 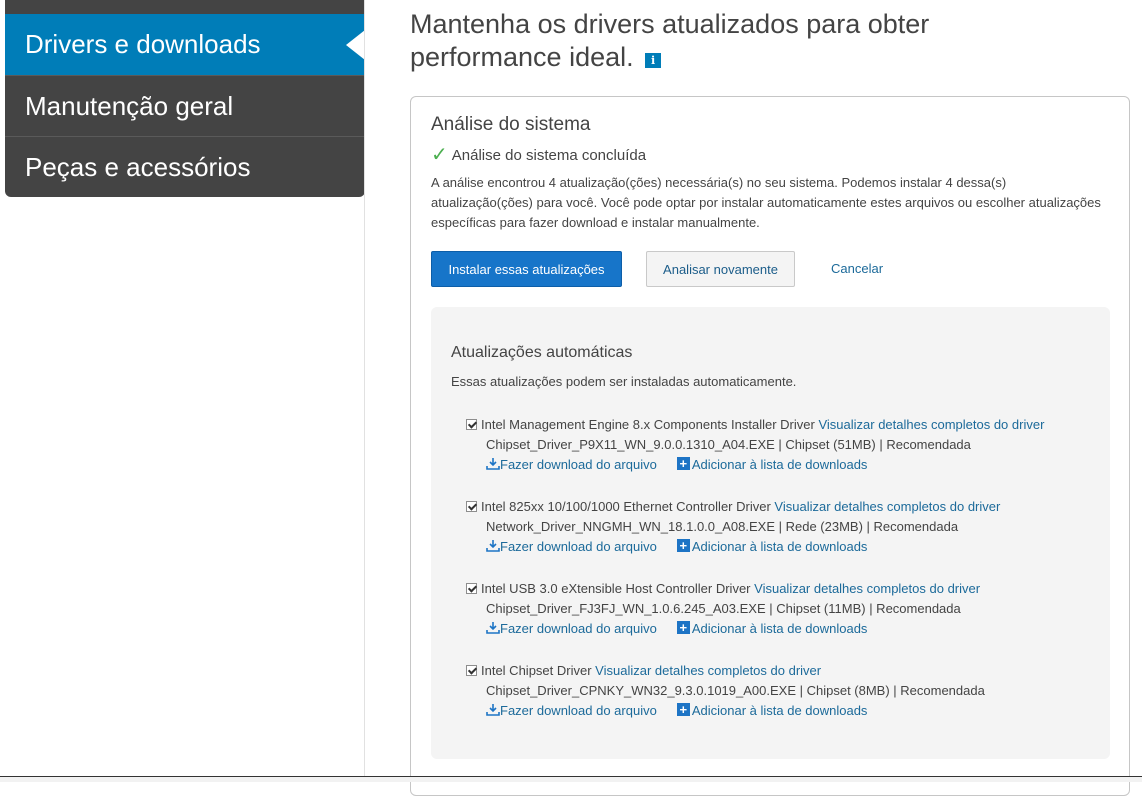 I want to click on analysis-title: Análise do sistema, so click(x=511, y=124).